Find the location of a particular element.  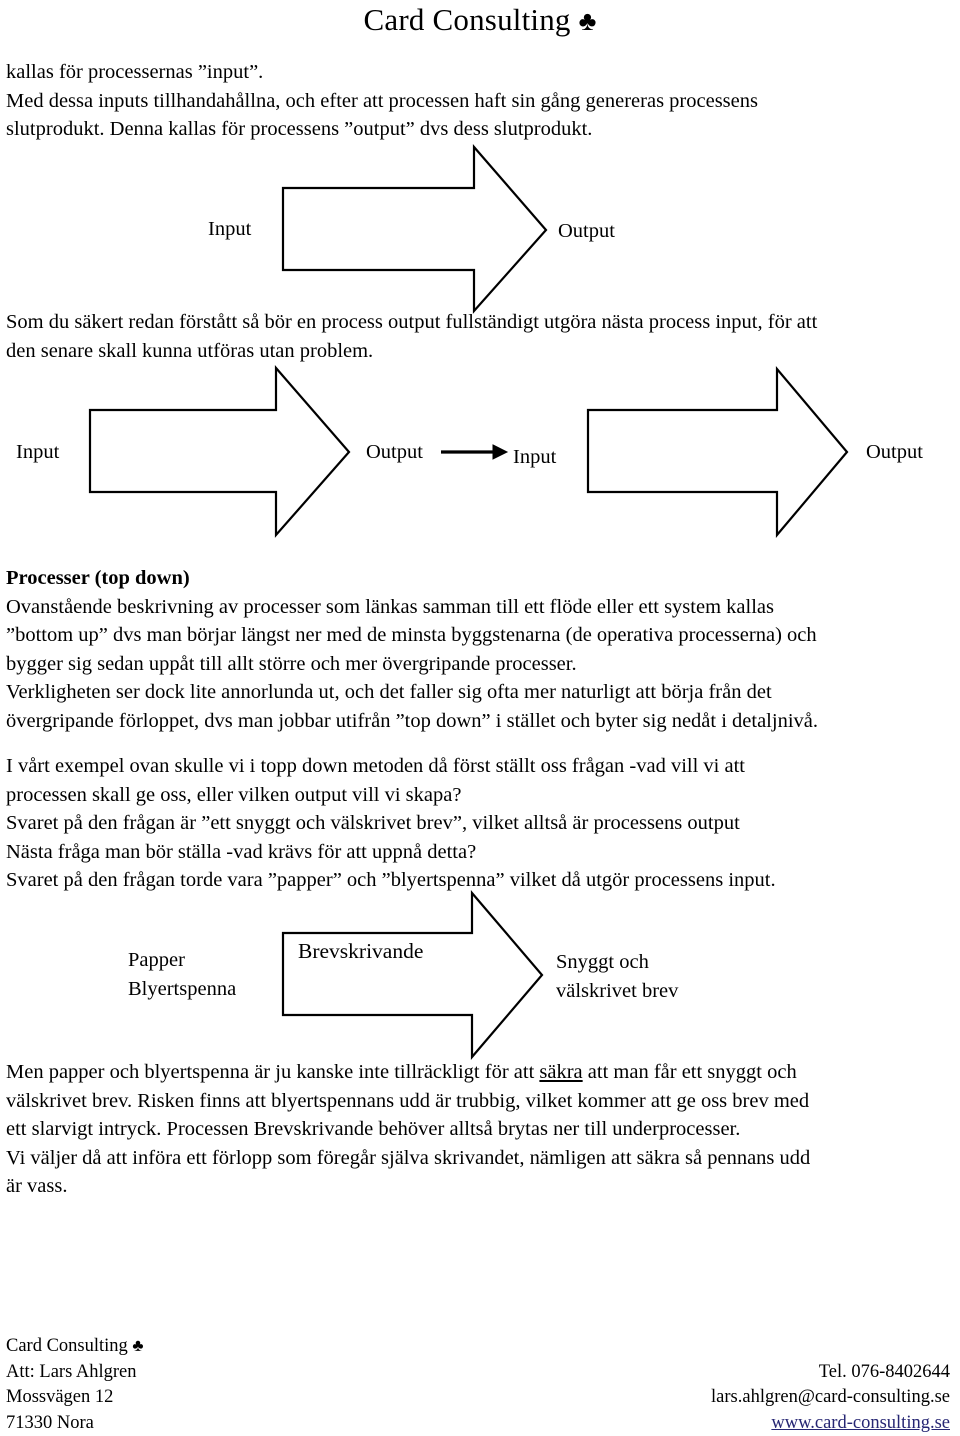

footer-phone: Tel. 076-8402644 is located at coordinates (884, 1373).